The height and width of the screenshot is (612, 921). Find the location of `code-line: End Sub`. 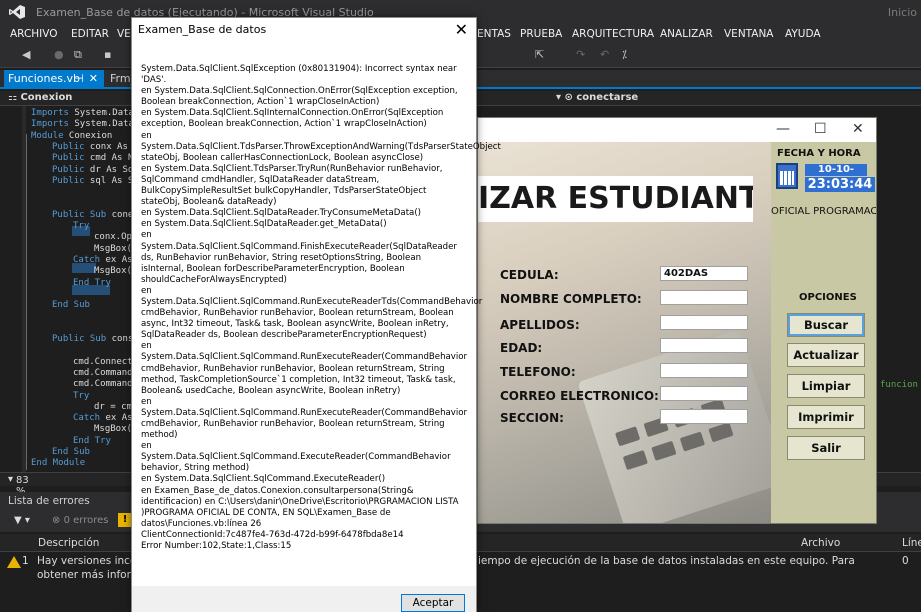

code-line: End Sub is located at coordinates (71, 452).